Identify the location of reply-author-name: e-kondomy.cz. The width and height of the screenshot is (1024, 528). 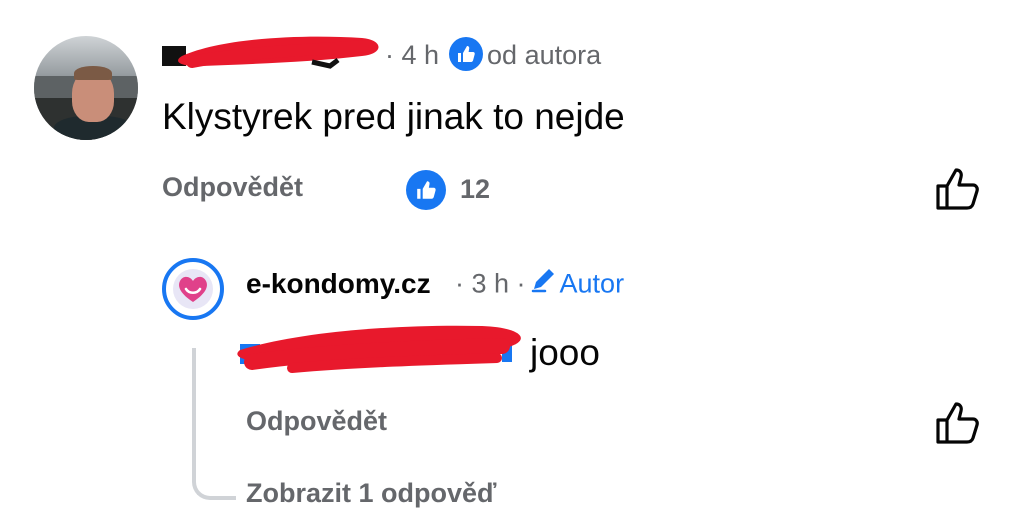
(338, 284).